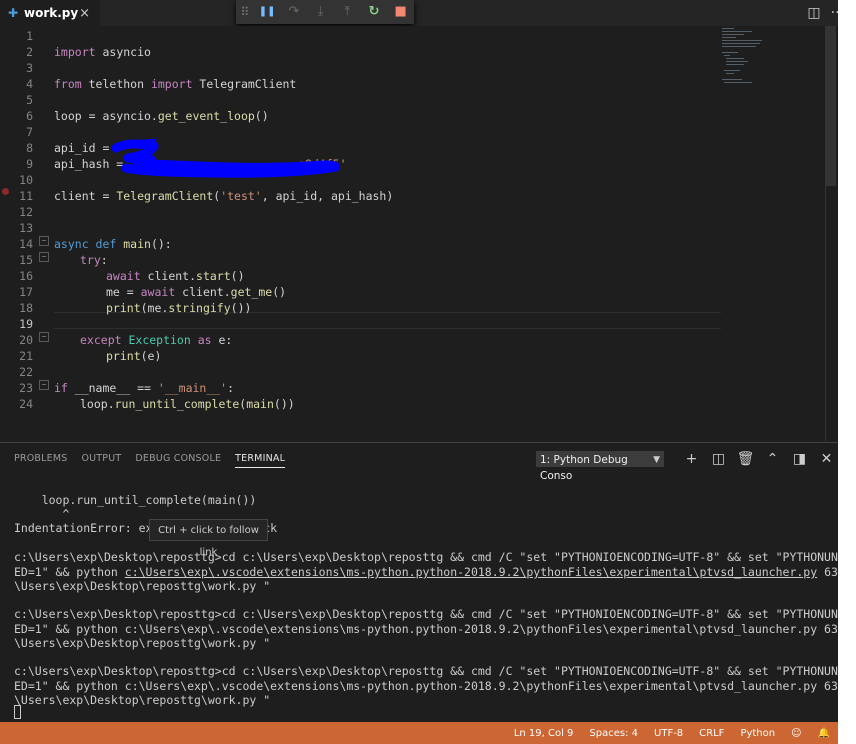  I want to click on window-edge, so click(847, 372).